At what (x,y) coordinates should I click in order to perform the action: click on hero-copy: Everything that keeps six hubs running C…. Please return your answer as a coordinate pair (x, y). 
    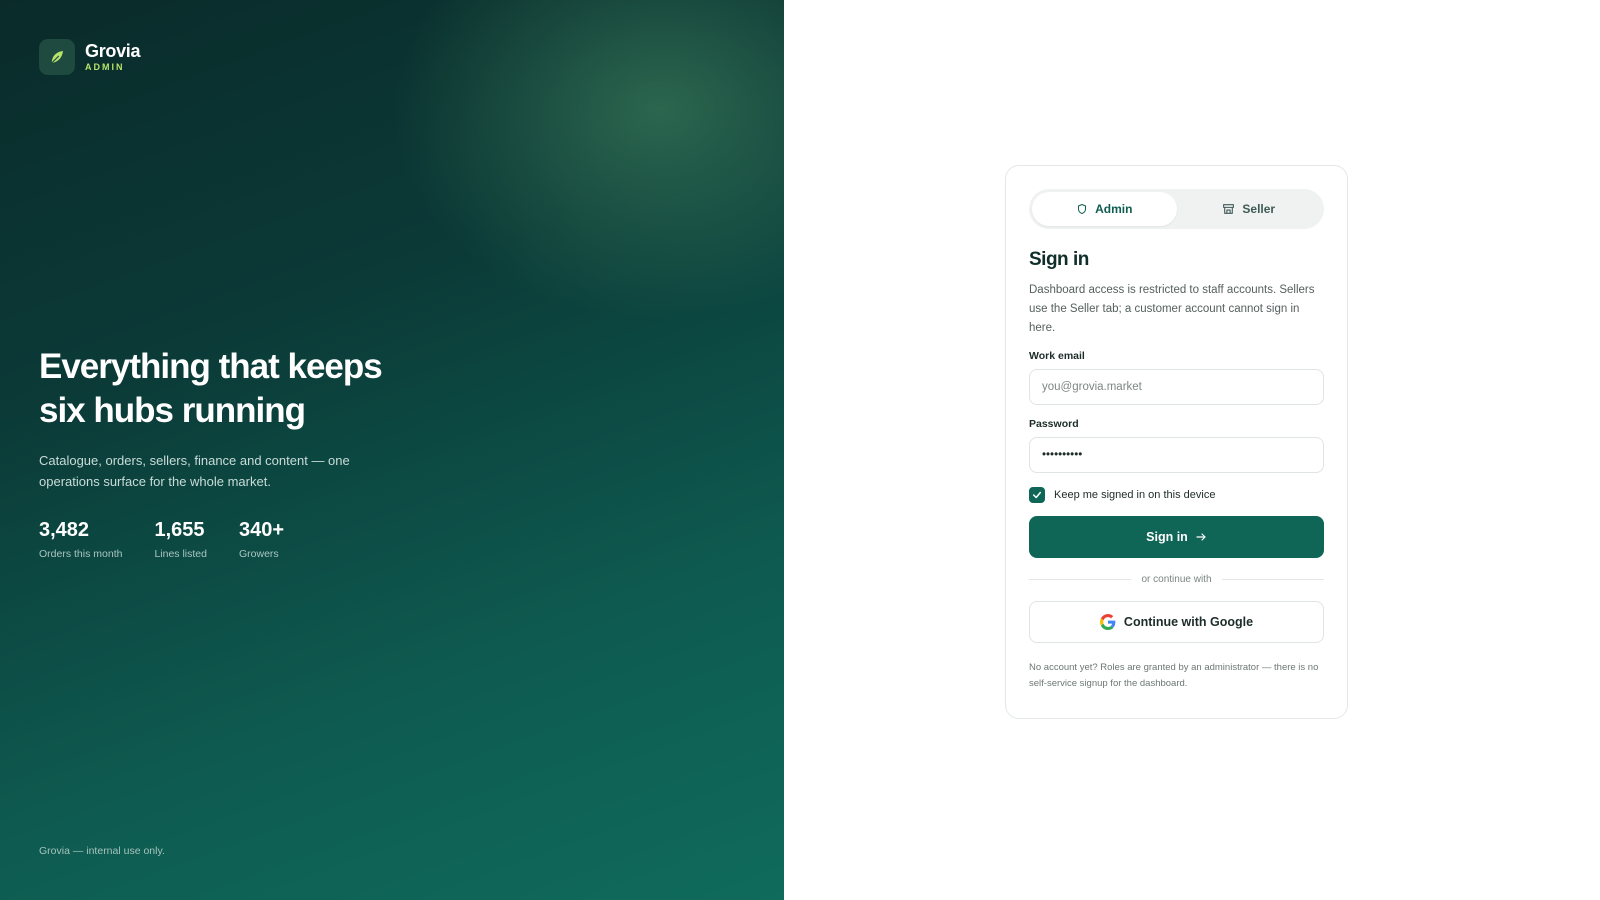
    Looking at the image, I should click on (229, 452).